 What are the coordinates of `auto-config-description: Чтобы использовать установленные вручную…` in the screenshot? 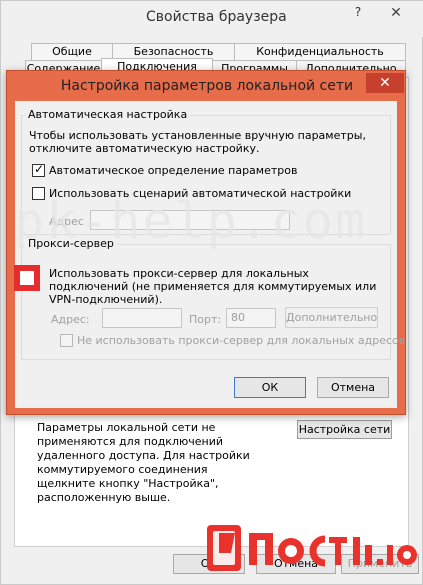 It's located at (197, 142).